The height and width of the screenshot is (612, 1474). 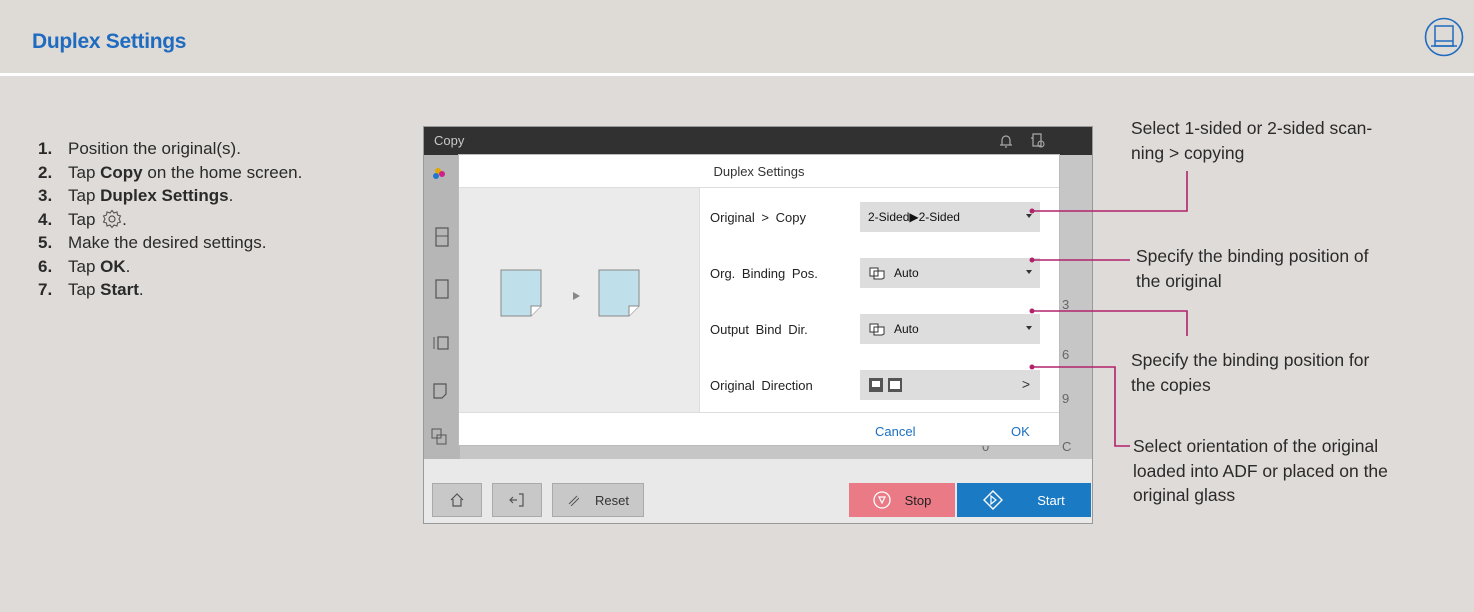 What do you see at coordinates (1188, 152) in the screenshot?
I see `callout-line: ning > copying` at bounding box center [1188, 152].